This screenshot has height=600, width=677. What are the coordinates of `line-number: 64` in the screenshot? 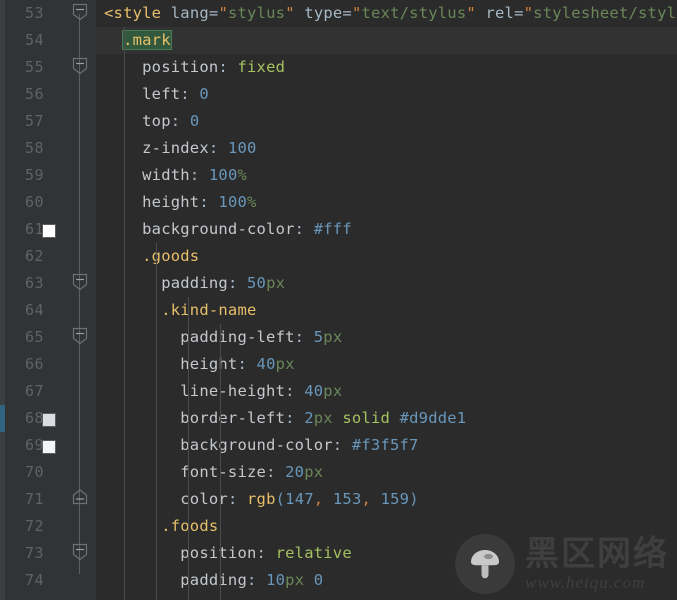 It's located at (34, 310).